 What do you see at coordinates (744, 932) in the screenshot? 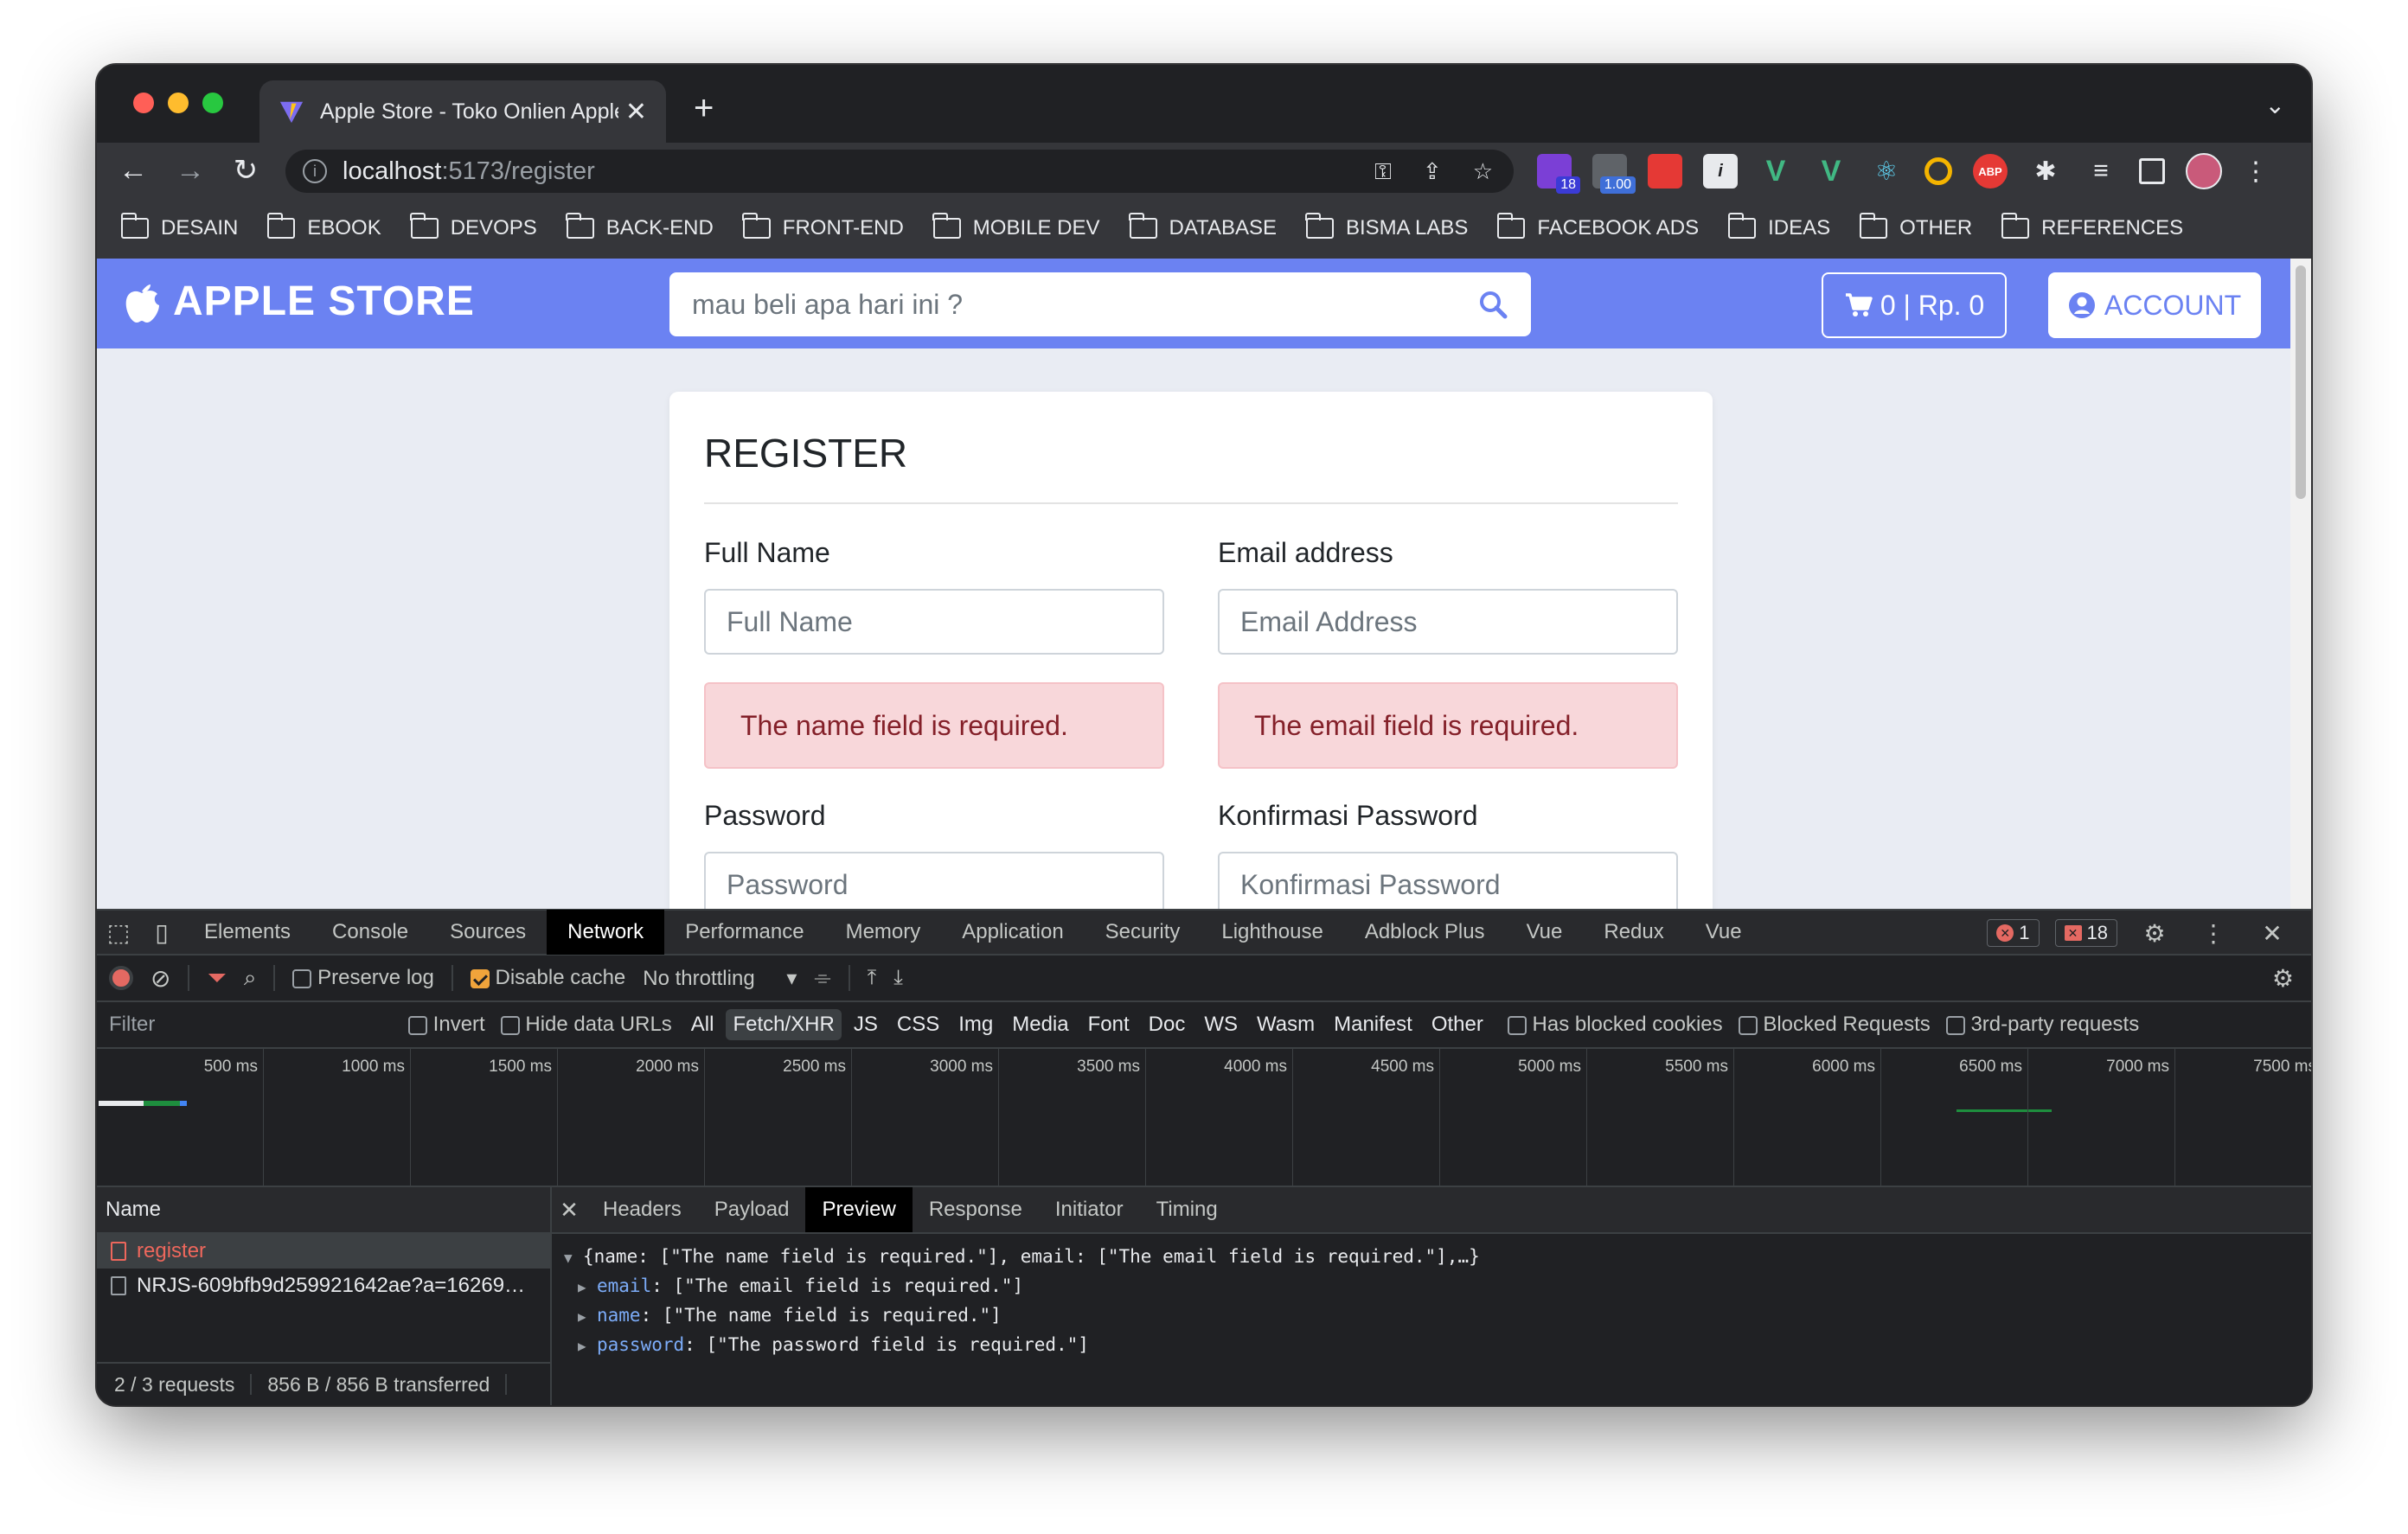
I see `tab-performance: Performance` at bounding box center [744, 932].